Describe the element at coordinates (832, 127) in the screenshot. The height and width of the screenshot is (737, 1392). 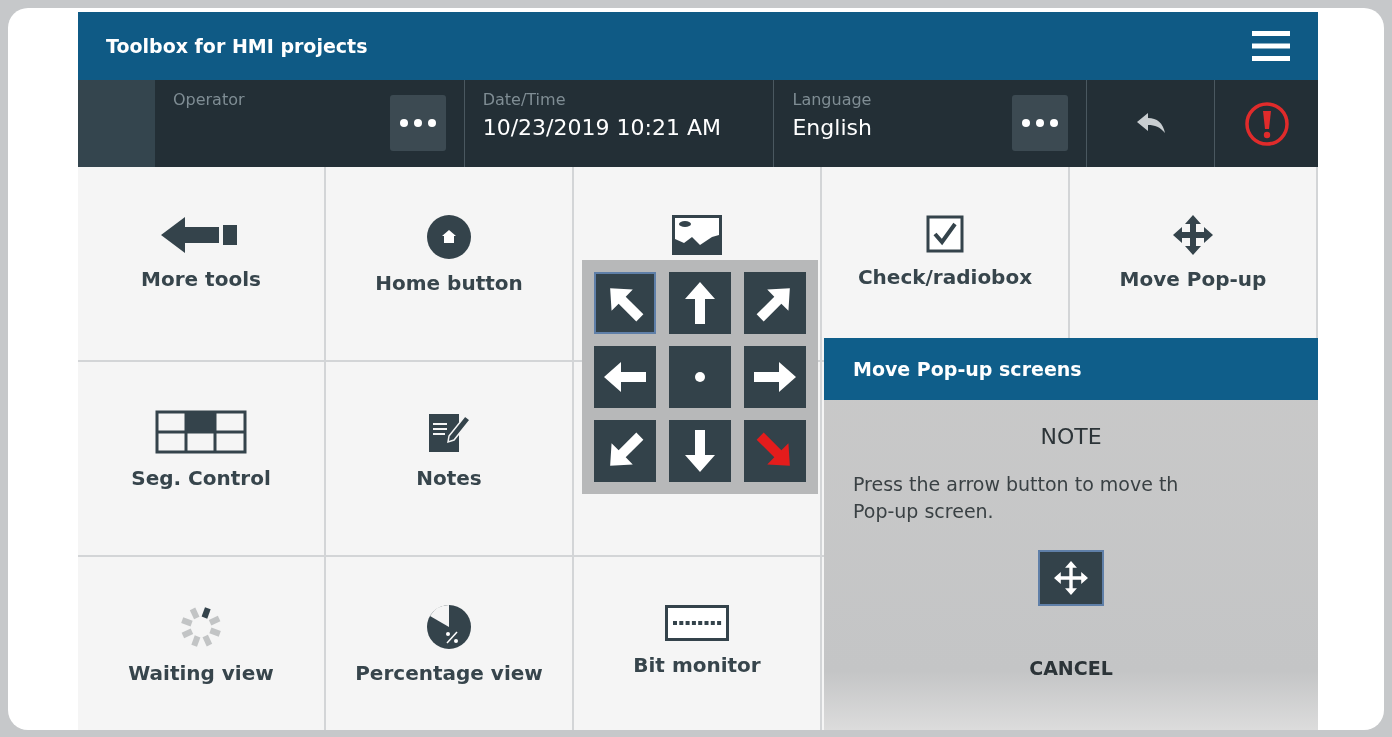
I see `field-value: English` at that location.